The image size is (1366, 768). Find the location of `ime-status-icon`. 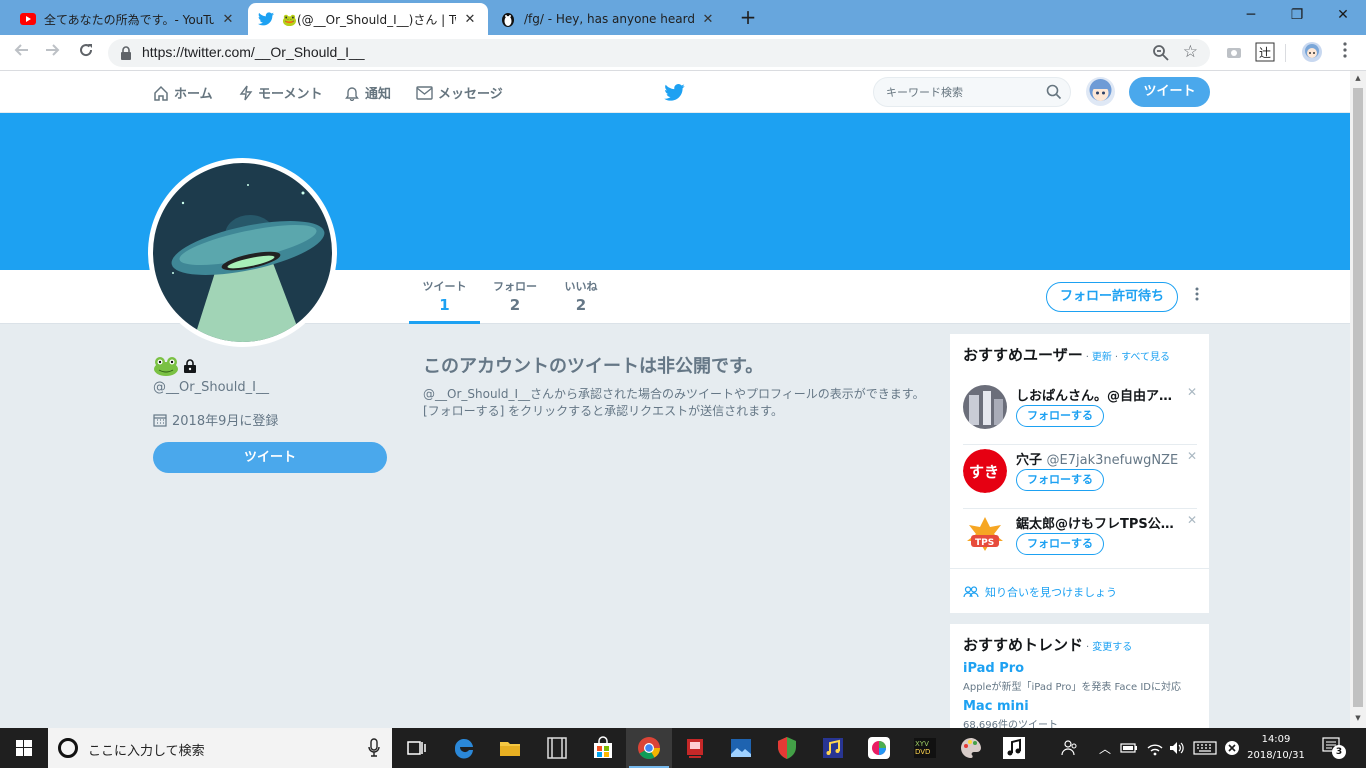

ime-status-icon is located at coordinates (1232, 748).